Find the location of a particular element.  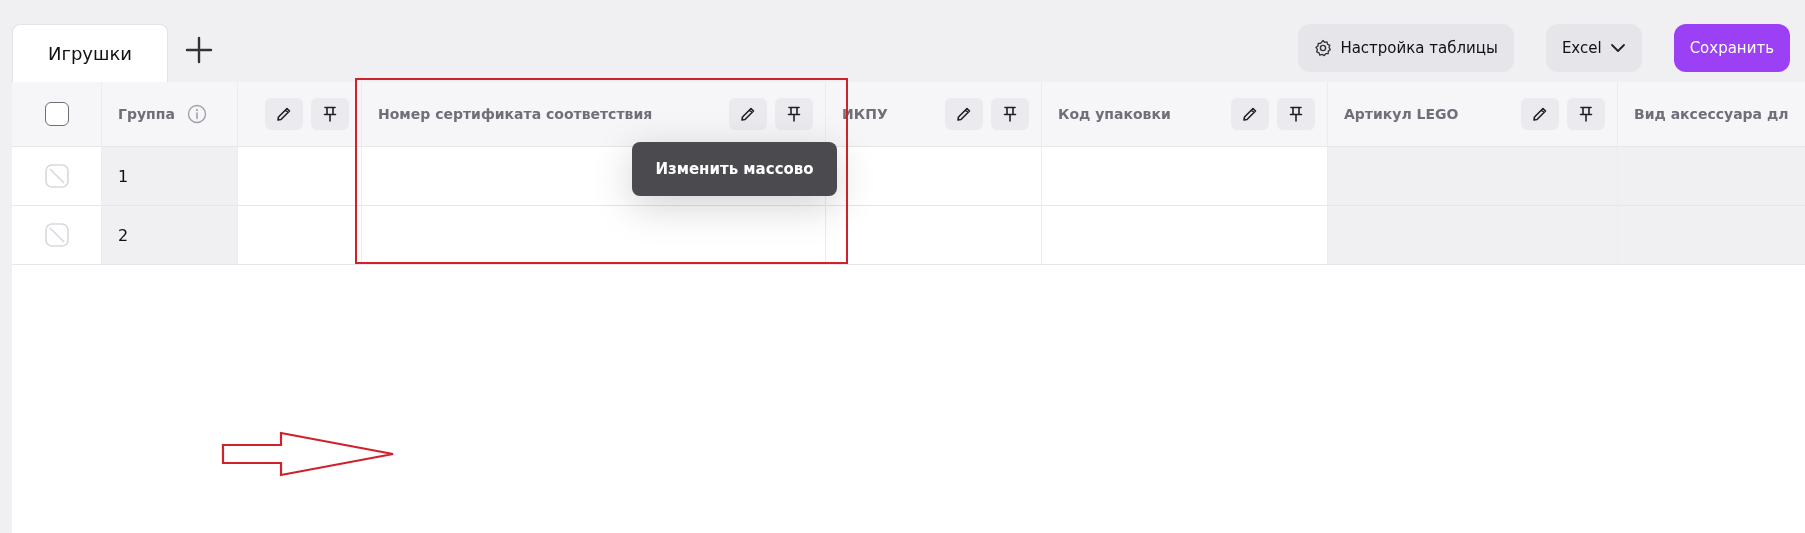

select-all-checkbox is located at coordinates (56, 114).